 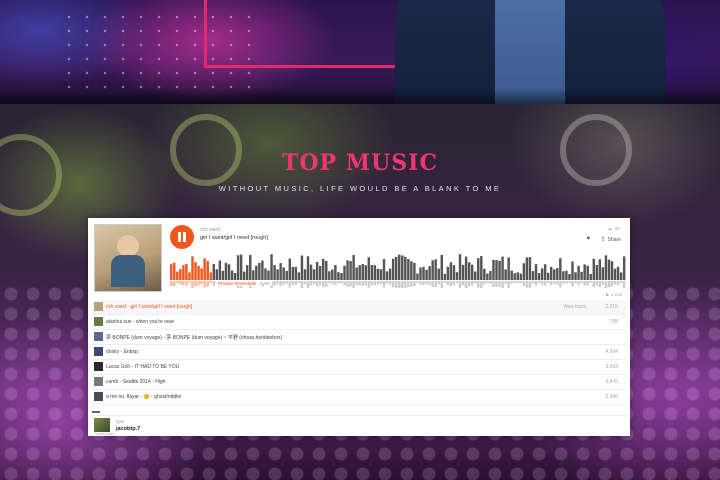 What do you see at coordinates (234, 238) in the screenshot?
I see `track-title: girl I want/girl I need [rough]` at bounding box center [234, 238].